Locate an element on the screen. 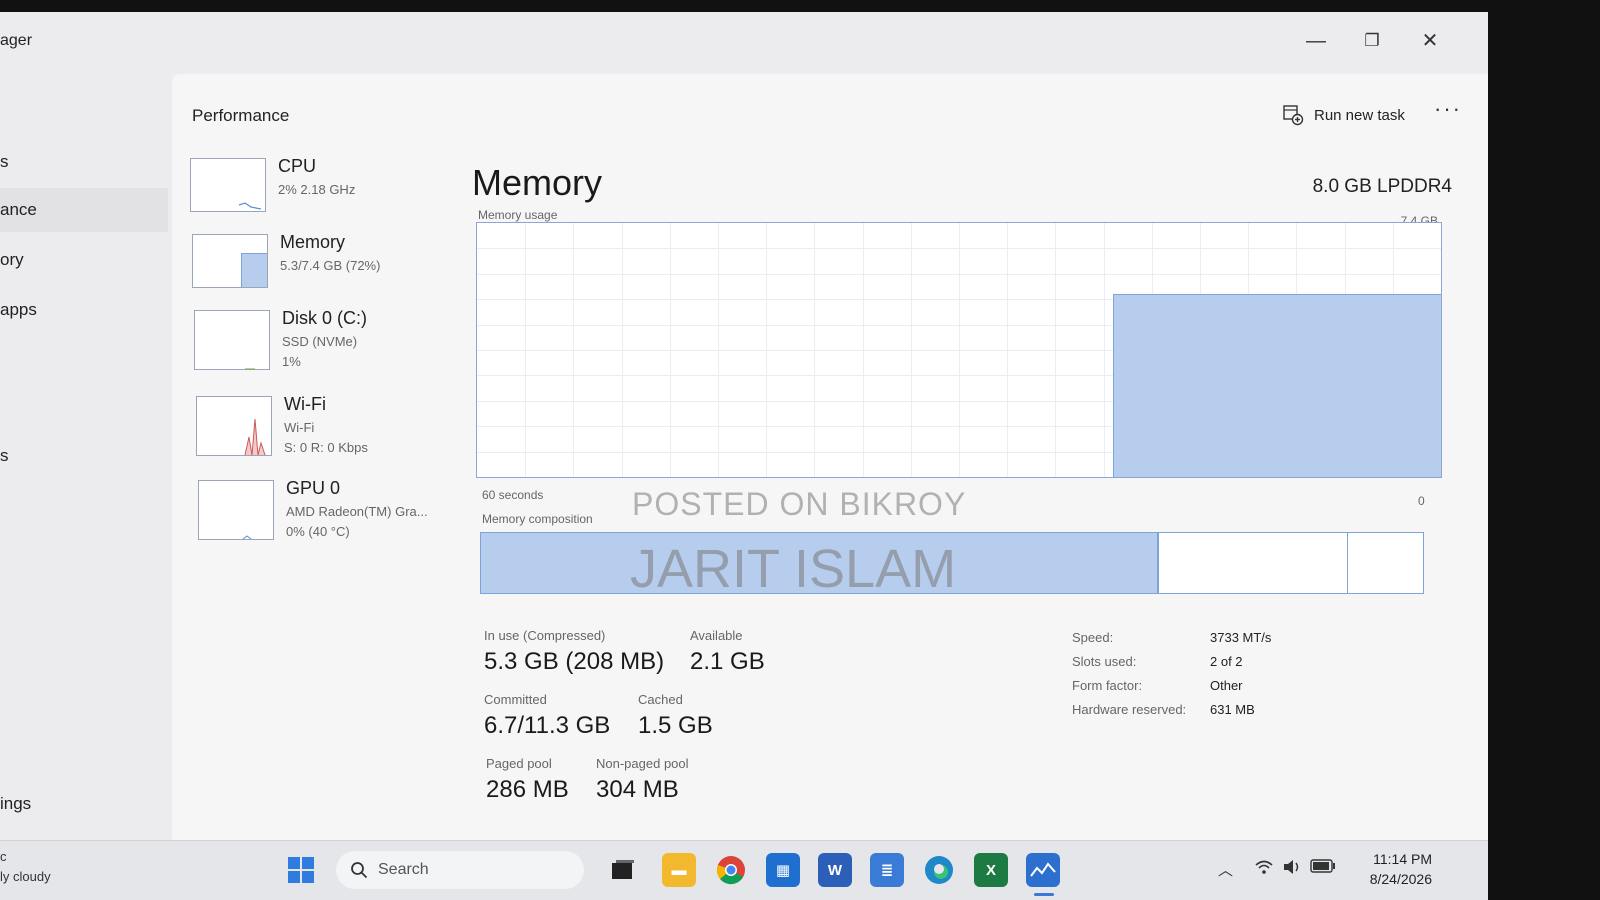 The image size is (1600, 900). slots-value: 2 of 2 is located at coordinates (1226, 661).